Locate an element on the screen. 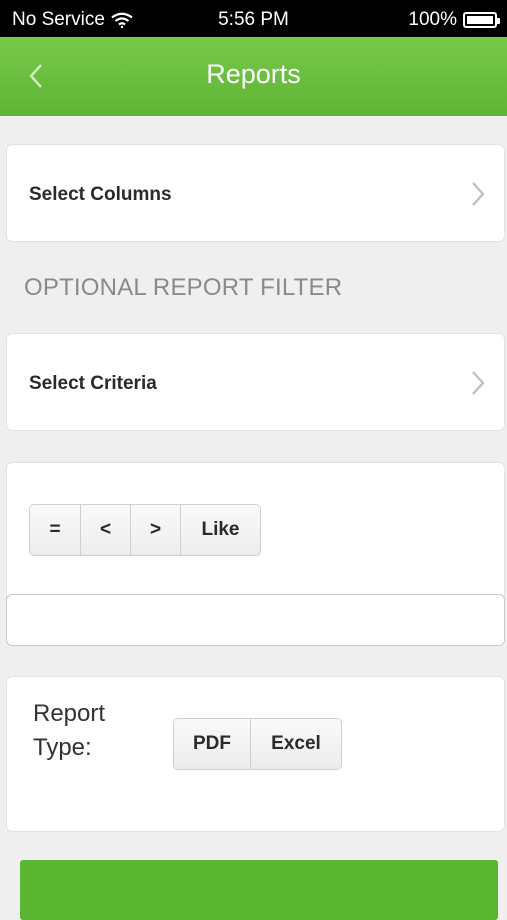 The width and height of the screenshot is (507, 920). operator-segmented-control: = < > Like is located at coordinates (145, 530).